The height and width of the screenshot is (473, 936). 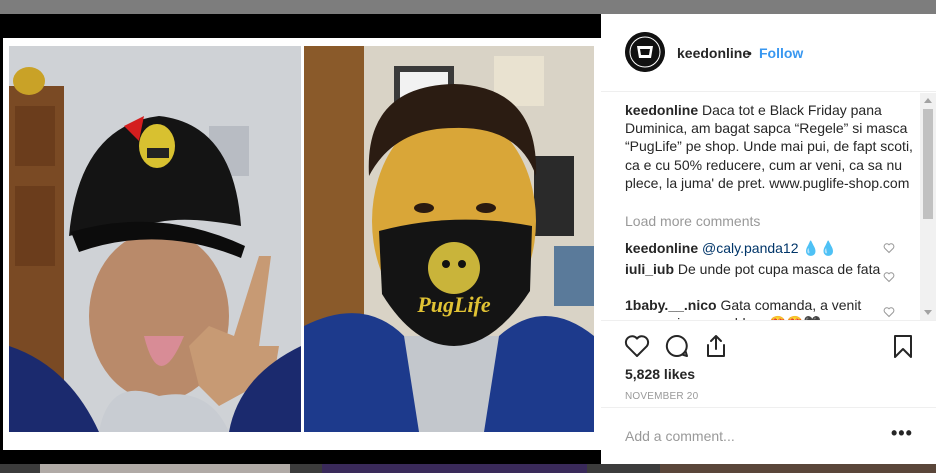 What do you see at coordinates (713, 53) in the screenshot?
I see `header-username: keedonline` at bounding box center [713, 53].